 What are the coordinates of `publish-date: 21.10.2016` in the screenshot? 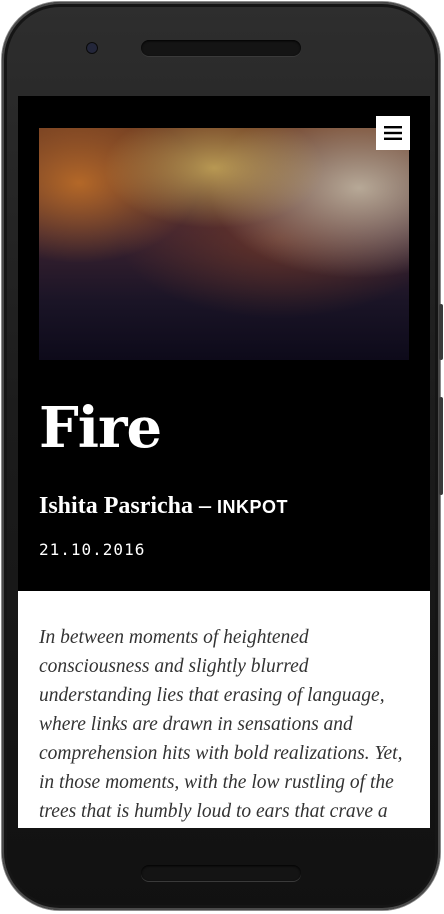 It's located at (92, 549).